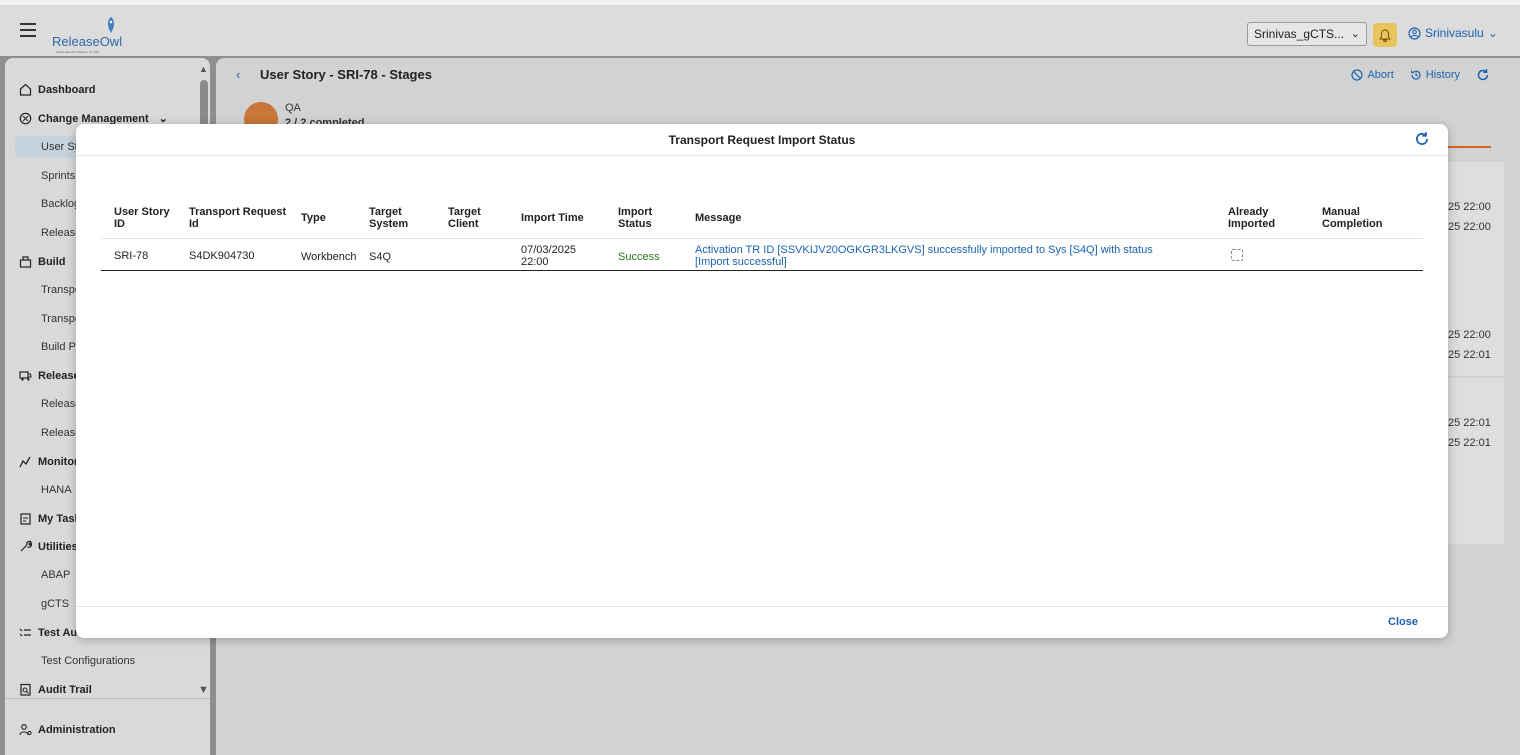 The image size is (1520, 755). What do you see at coordinates (25, 632) in the screenshot?
I see `test-icon` at bounding box center [25, 632].